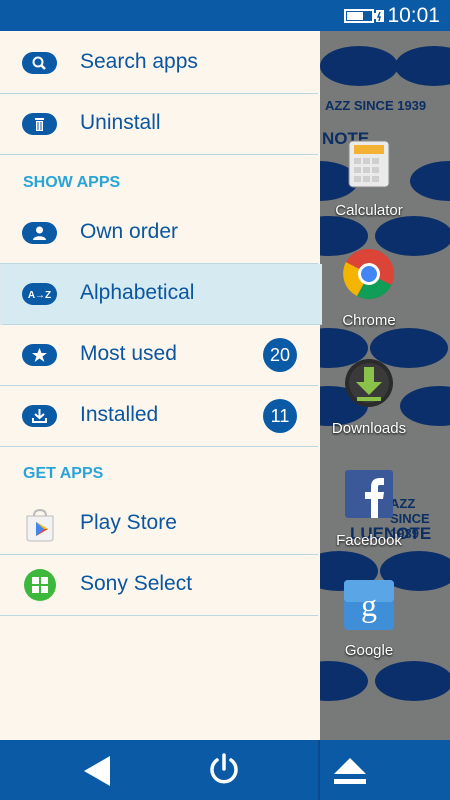 The width and height of the screenshot is (450, 800). Describe the element at coordinates (364, 16) in the screenshot. I see `battery-charging-icon` at that location.